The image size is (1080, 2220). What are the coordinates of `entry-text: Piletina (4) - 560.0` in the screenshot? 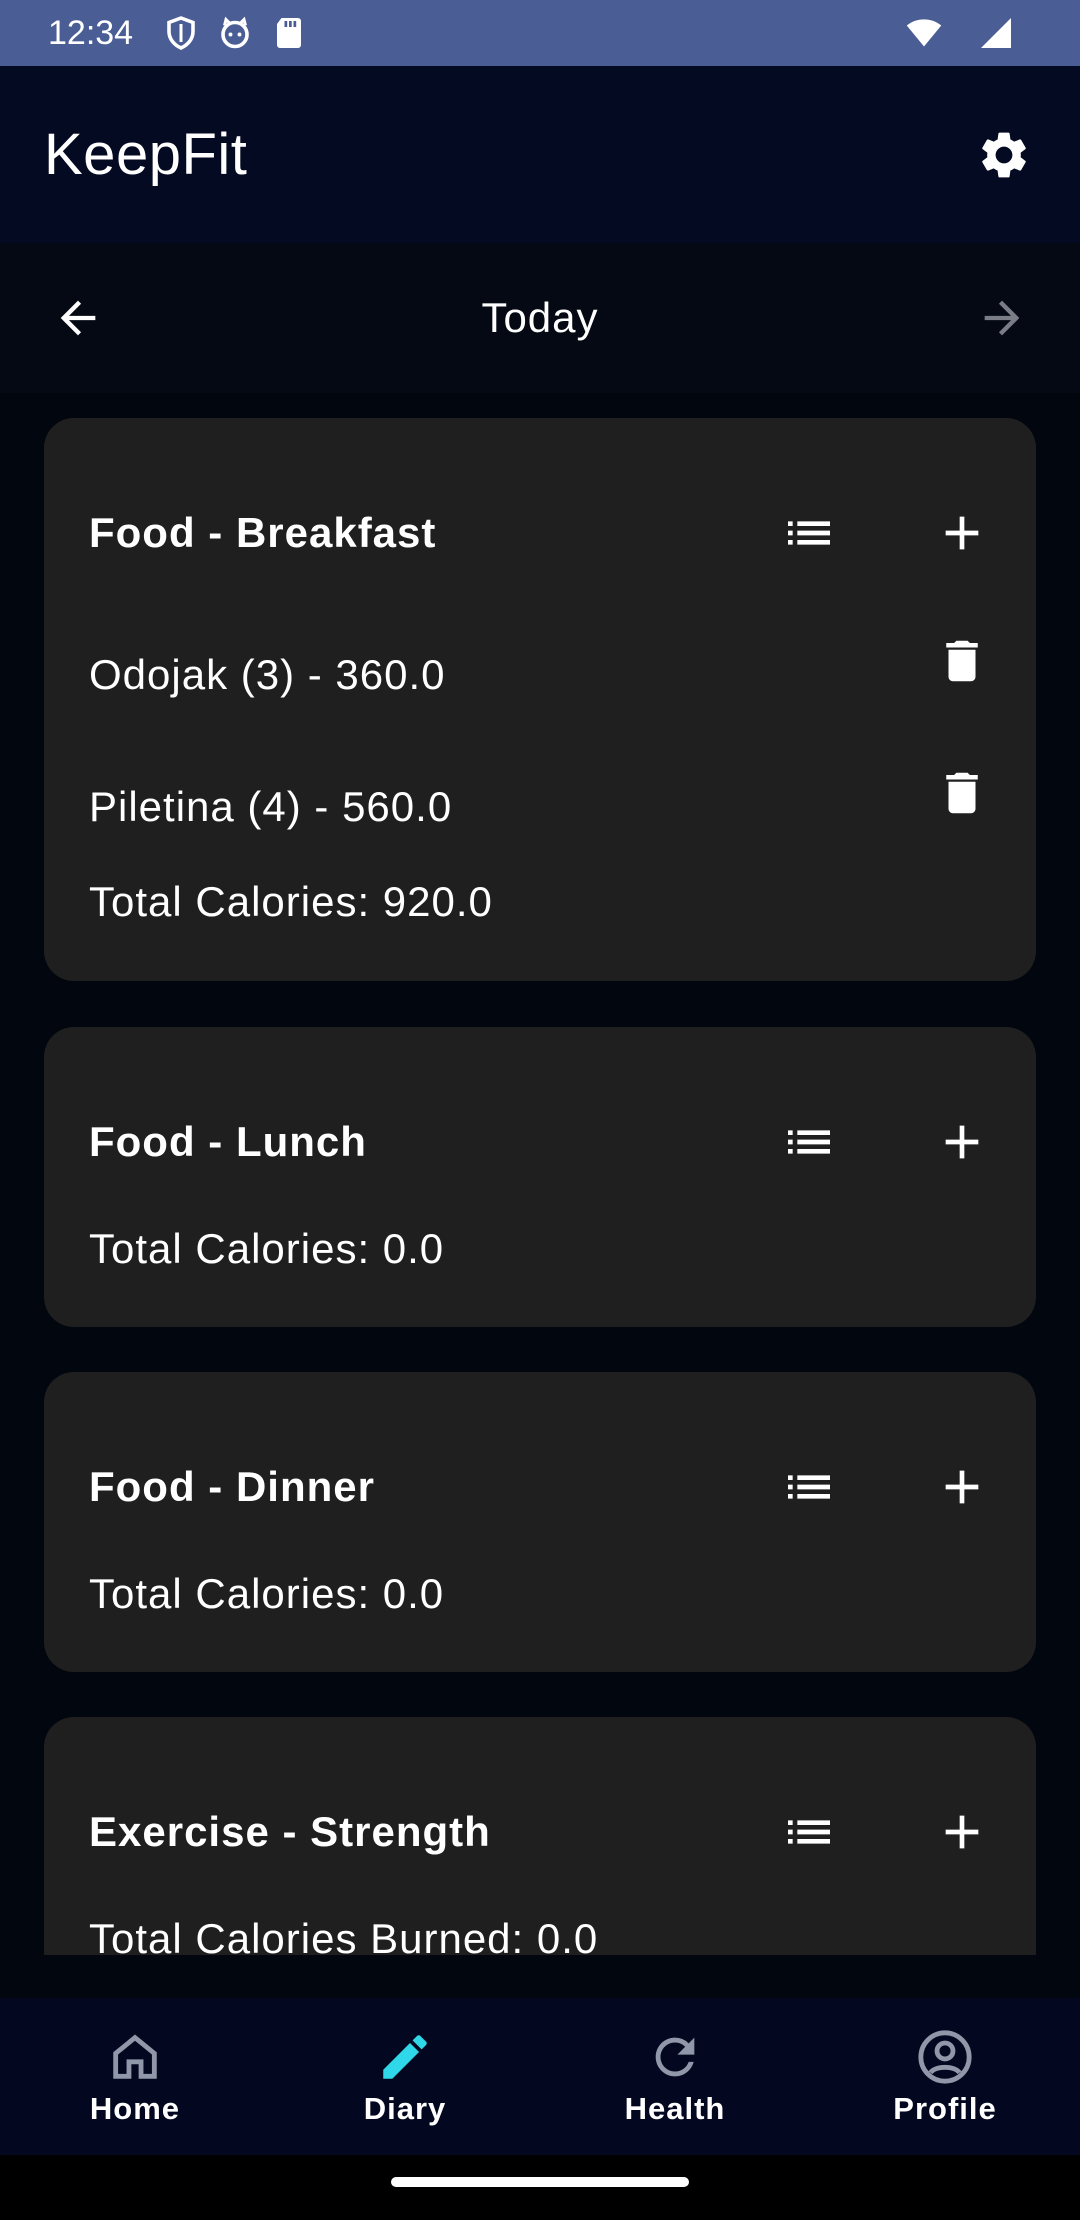 It's located at (271, 806).